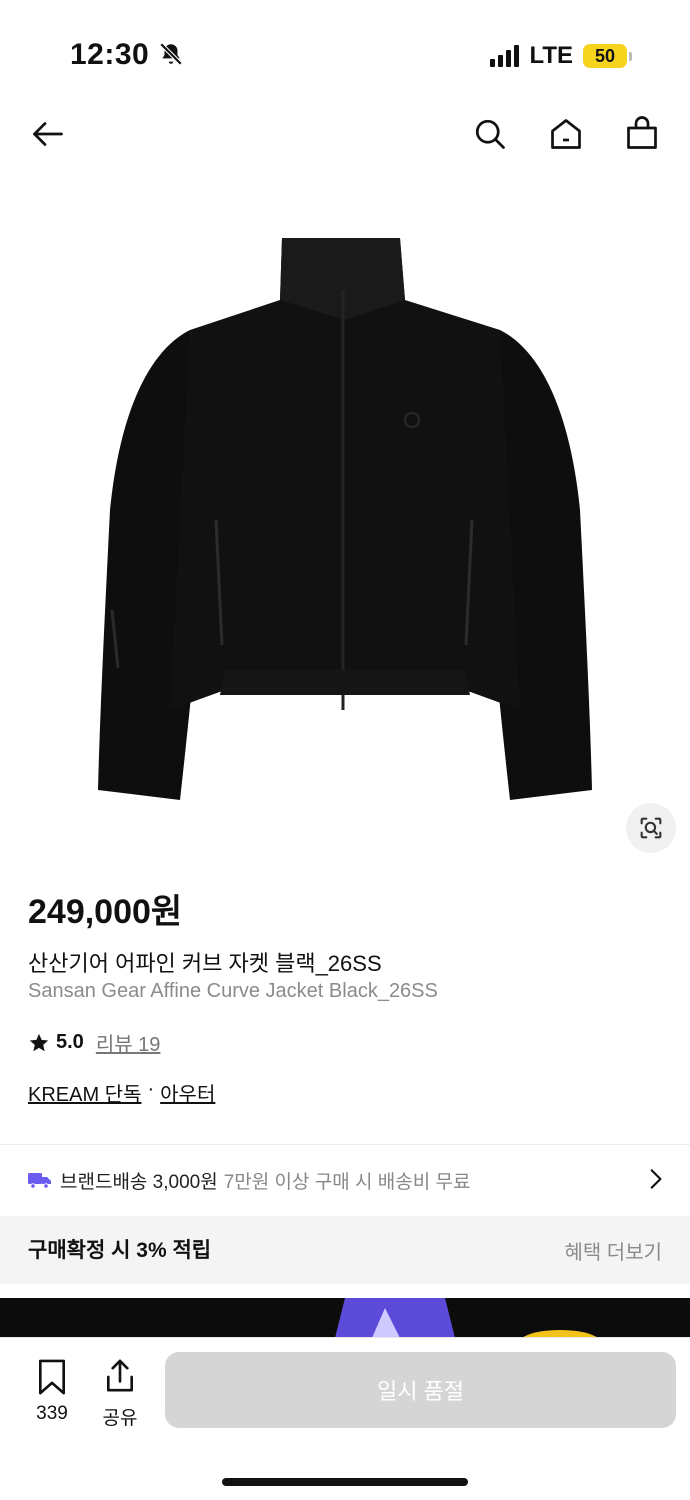 This screenshot has width=690, height=1500. I want to click on search-icon, so click(490, 134).